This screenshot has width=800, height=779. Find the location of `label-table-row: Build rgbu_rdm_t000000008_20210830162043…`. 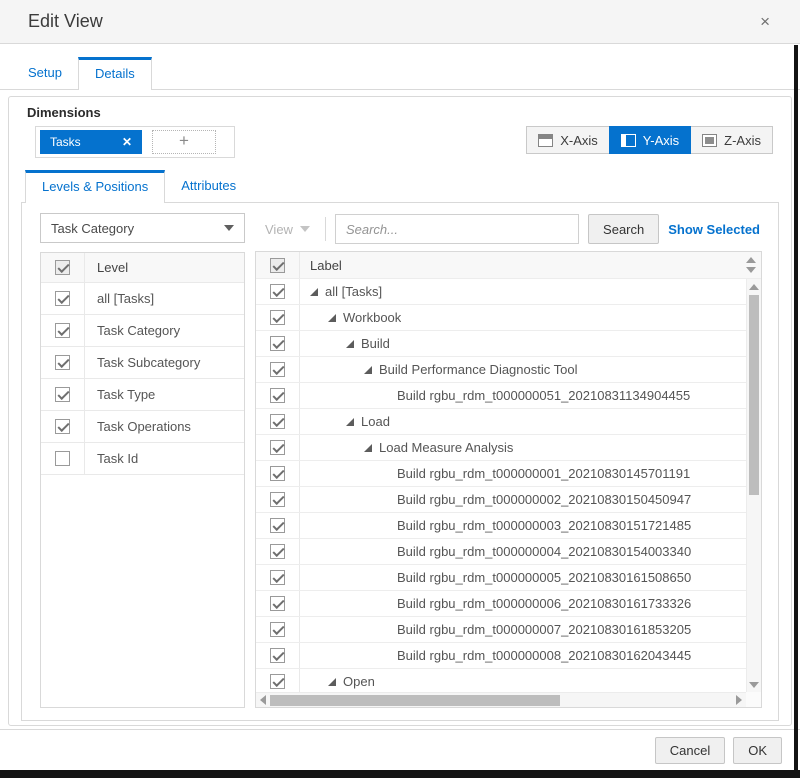

label-table-row: Build rgbu_rdm_t000000008_20210830162043… is located at coordinates (501, 656).